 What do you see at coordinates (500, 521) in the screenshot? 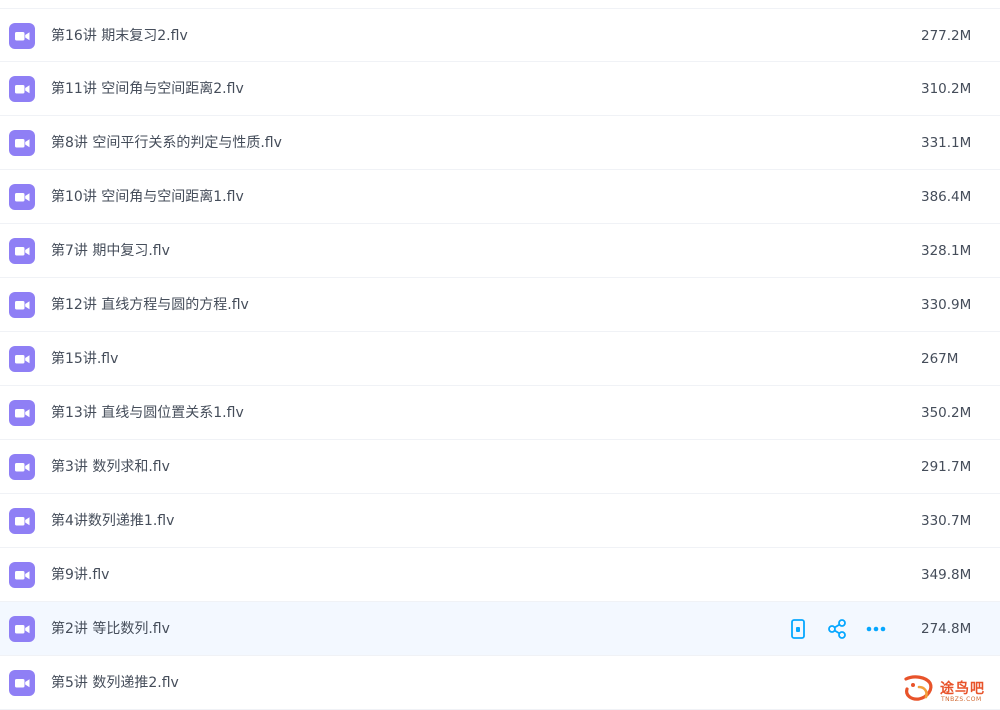
I see `file-row: 第4讲数列递推1.flv 330.7M` at bounding box center [500, 521].